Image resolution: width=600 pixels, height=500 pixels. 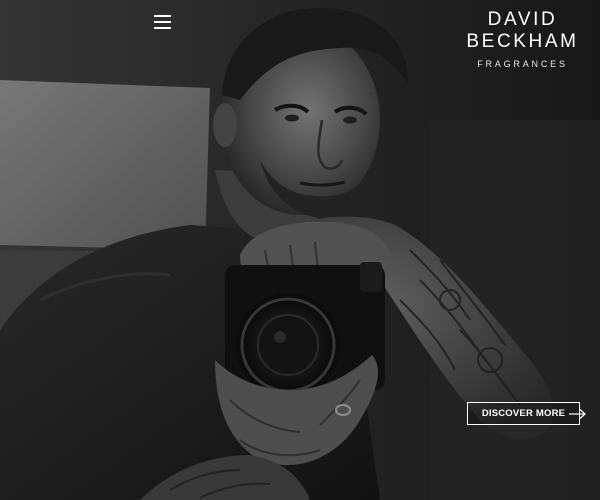 What do you see at coordinates (577, 414) in the screenshot?
I see `arrow-right-icon` at bounding box center [577, 414].